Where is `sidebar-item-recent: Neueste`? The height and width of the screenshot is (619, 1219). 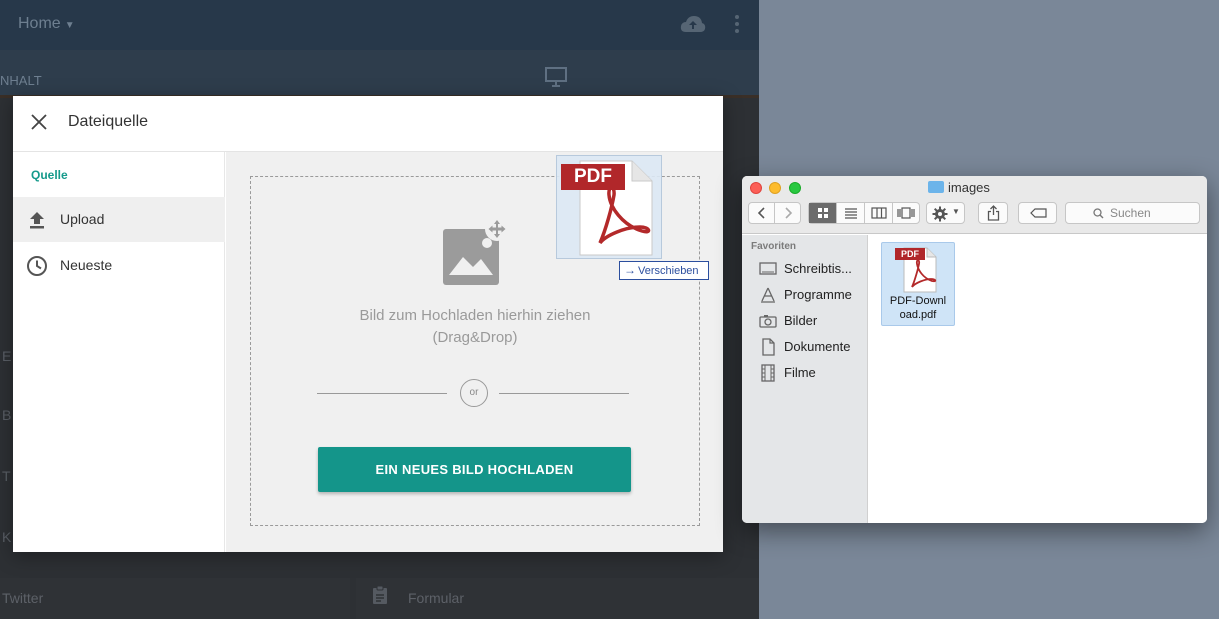
sidebar-item-recent: Neueste is located at coordinates (119, 265).